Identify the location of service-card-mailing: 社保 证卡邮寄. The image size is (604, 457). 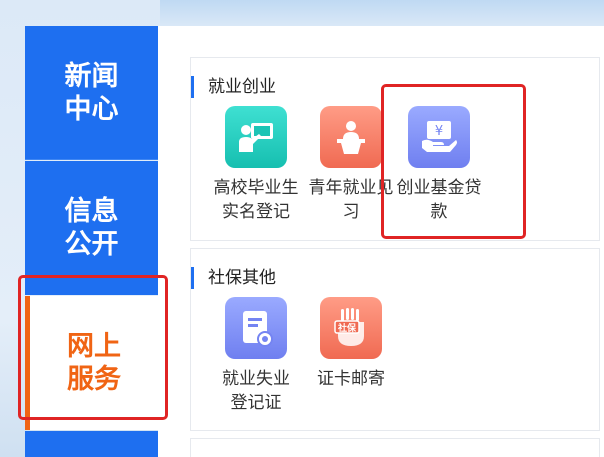
(351, 344).